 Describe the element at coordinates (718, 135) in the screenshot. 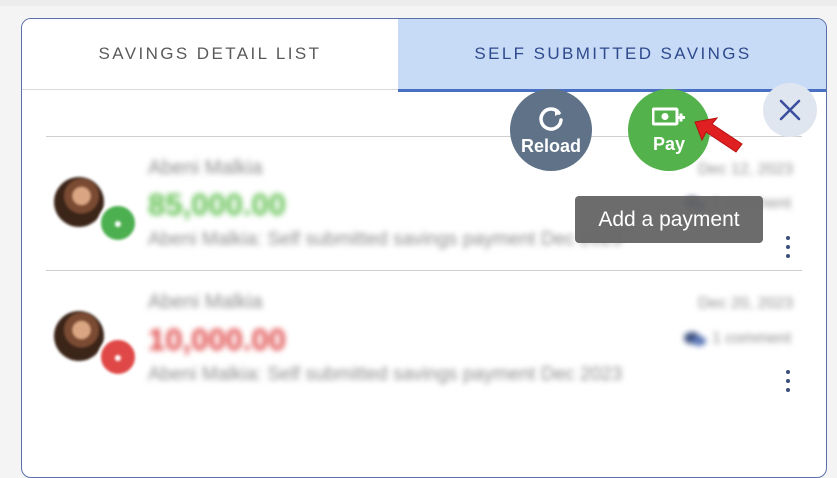

I see `annotation-arrow-icon` at that location.